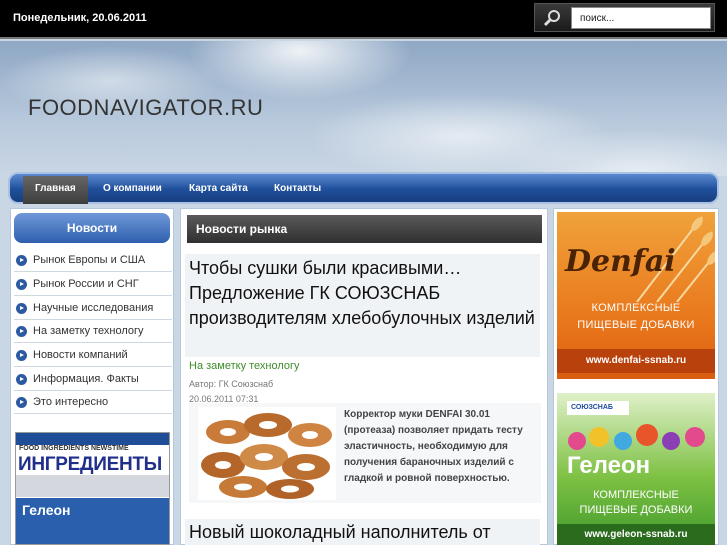  What do you see at coordinates (55, 190) in the screenshot?
I see `nav-item-home: Главная` at bounding box center [55, 190].